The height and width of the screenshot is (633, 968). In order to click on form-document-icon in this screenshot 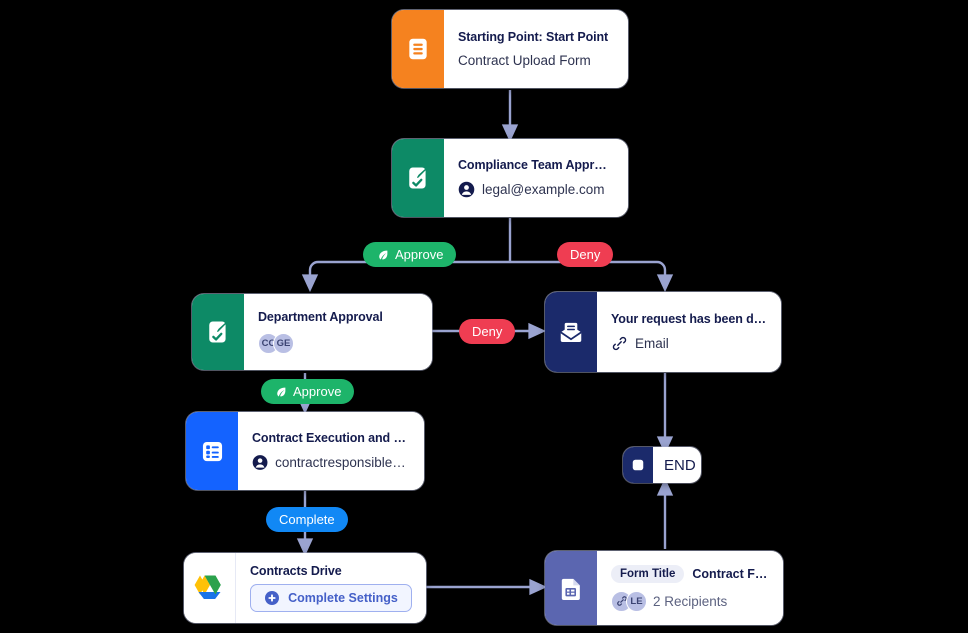, I will do `click(570, 589)`.